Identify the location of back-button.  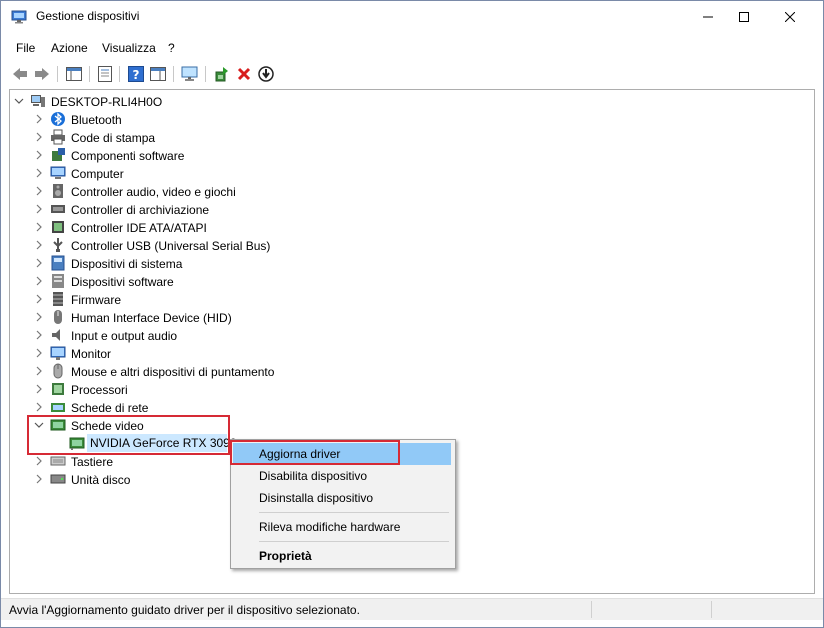
(20, 74).